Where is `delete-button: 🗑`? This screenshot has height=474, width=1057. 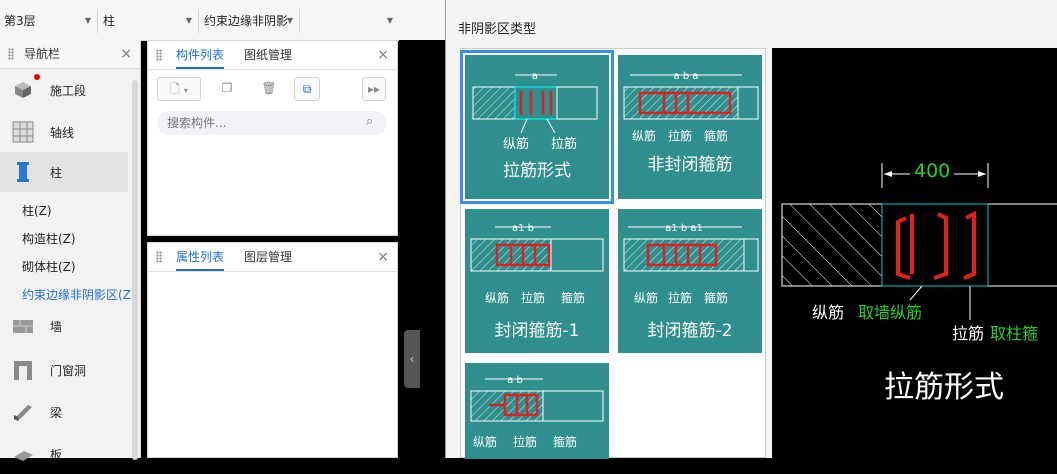
delete-button: 🗑 is located at coordinates (269, 89).